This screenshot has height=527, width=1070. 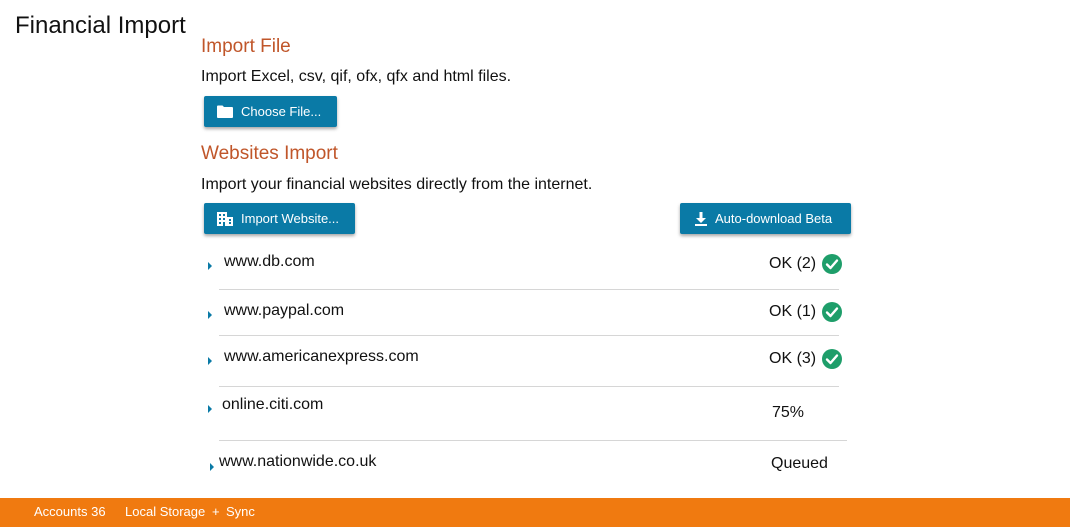 I want to click on websites-import-heading: Websites Import, so click(x=269, y=153).